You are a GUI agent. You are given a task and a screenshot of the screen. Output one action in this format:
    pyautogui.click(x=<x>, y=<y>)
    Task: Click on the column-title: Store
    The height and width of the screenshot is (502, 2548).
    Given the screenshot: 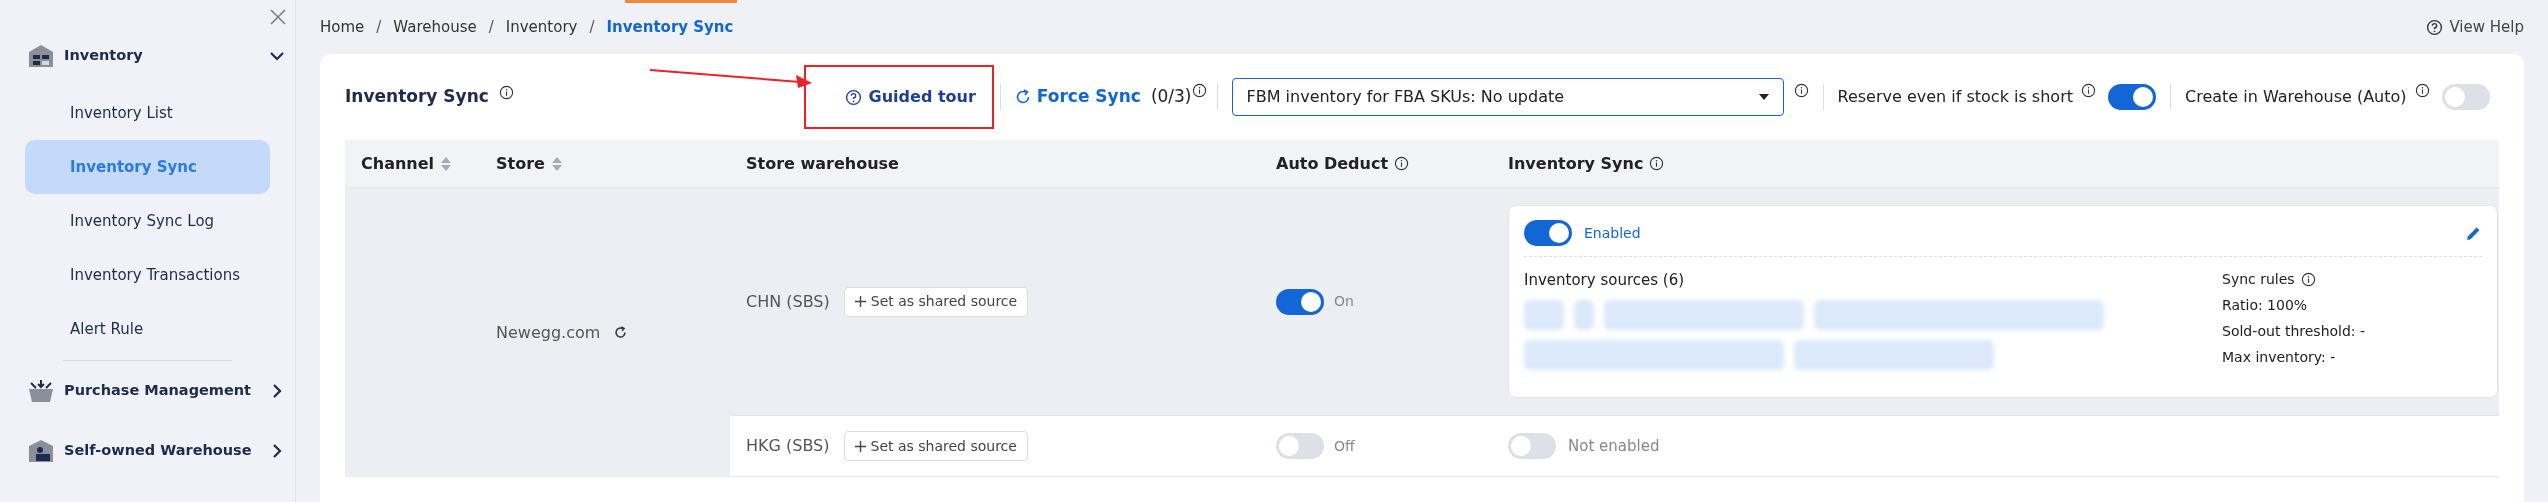 What is the action you would take?
    pyautogui.click(x=520, y=163)
    